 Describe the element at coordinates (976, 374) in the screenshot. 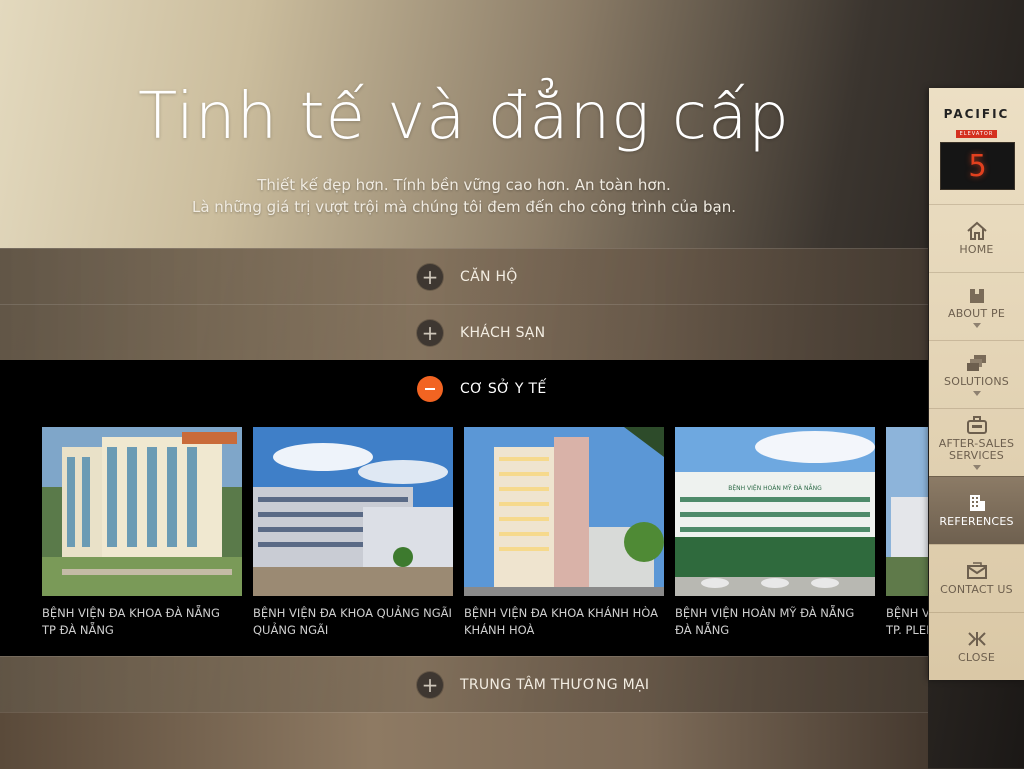

I see `nav-solutions: SOLUTIONS` at that location.